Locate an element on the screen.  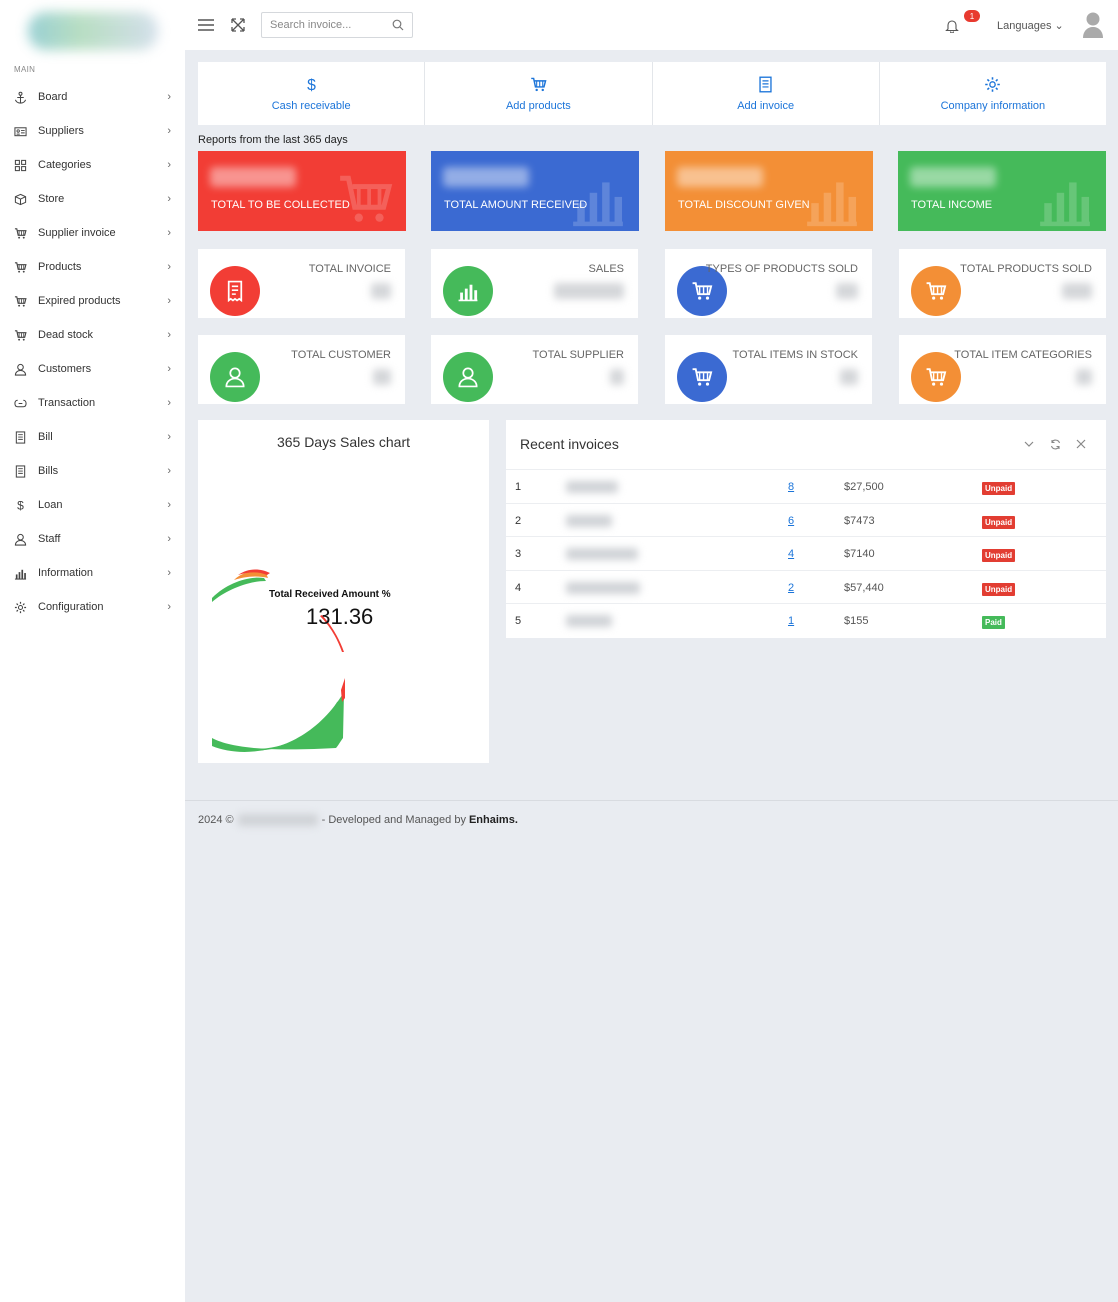
invoice-index: 3 is located at coordinates (518, 554).